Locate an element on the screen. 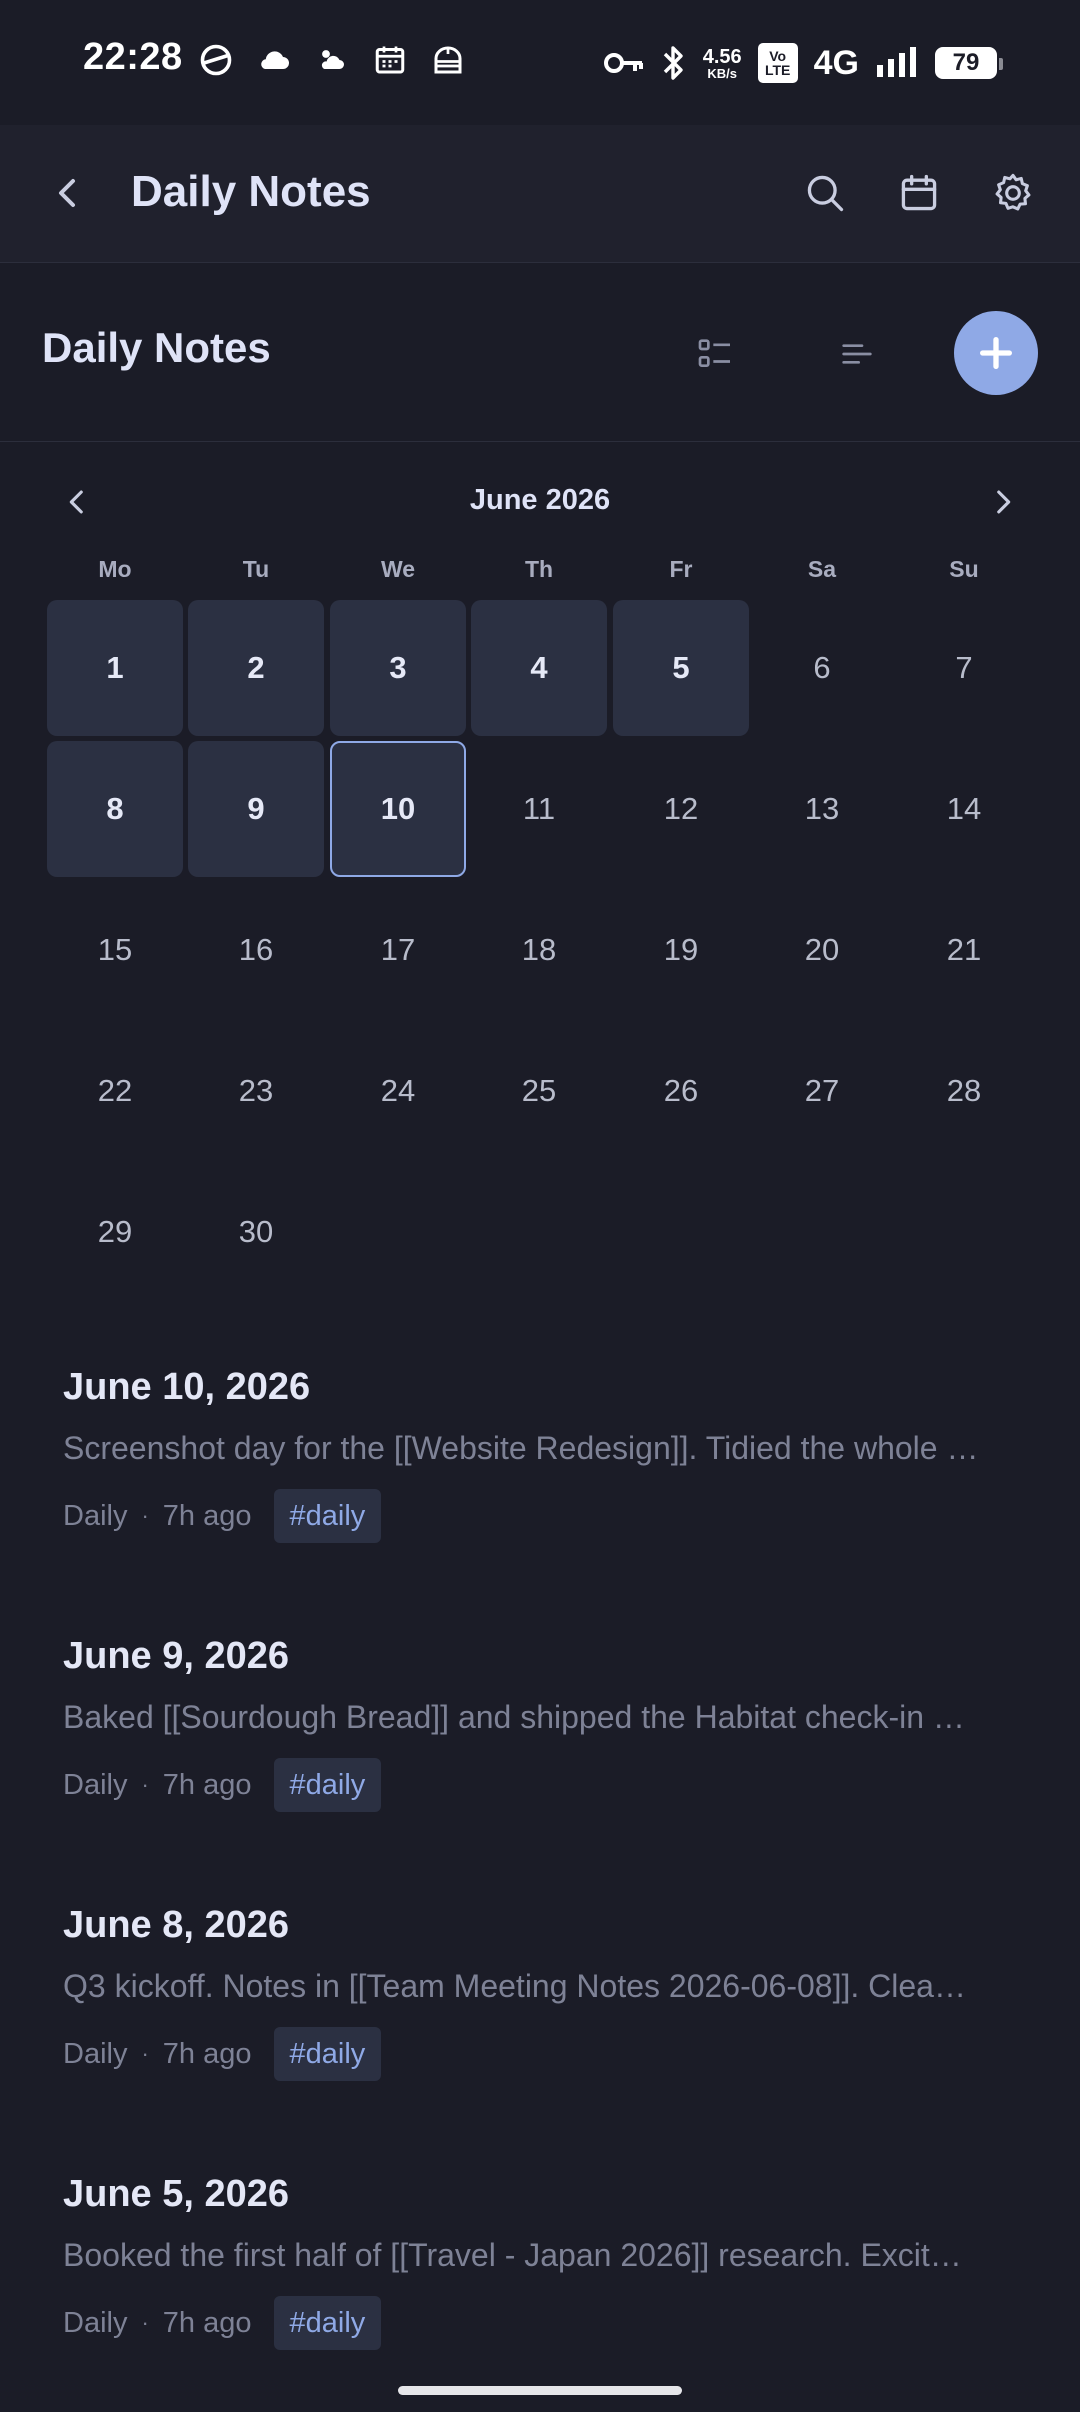 The height and width of the screenshot is (2412, 1080). calendar-day: 20 is located at coordinates (822, 950).